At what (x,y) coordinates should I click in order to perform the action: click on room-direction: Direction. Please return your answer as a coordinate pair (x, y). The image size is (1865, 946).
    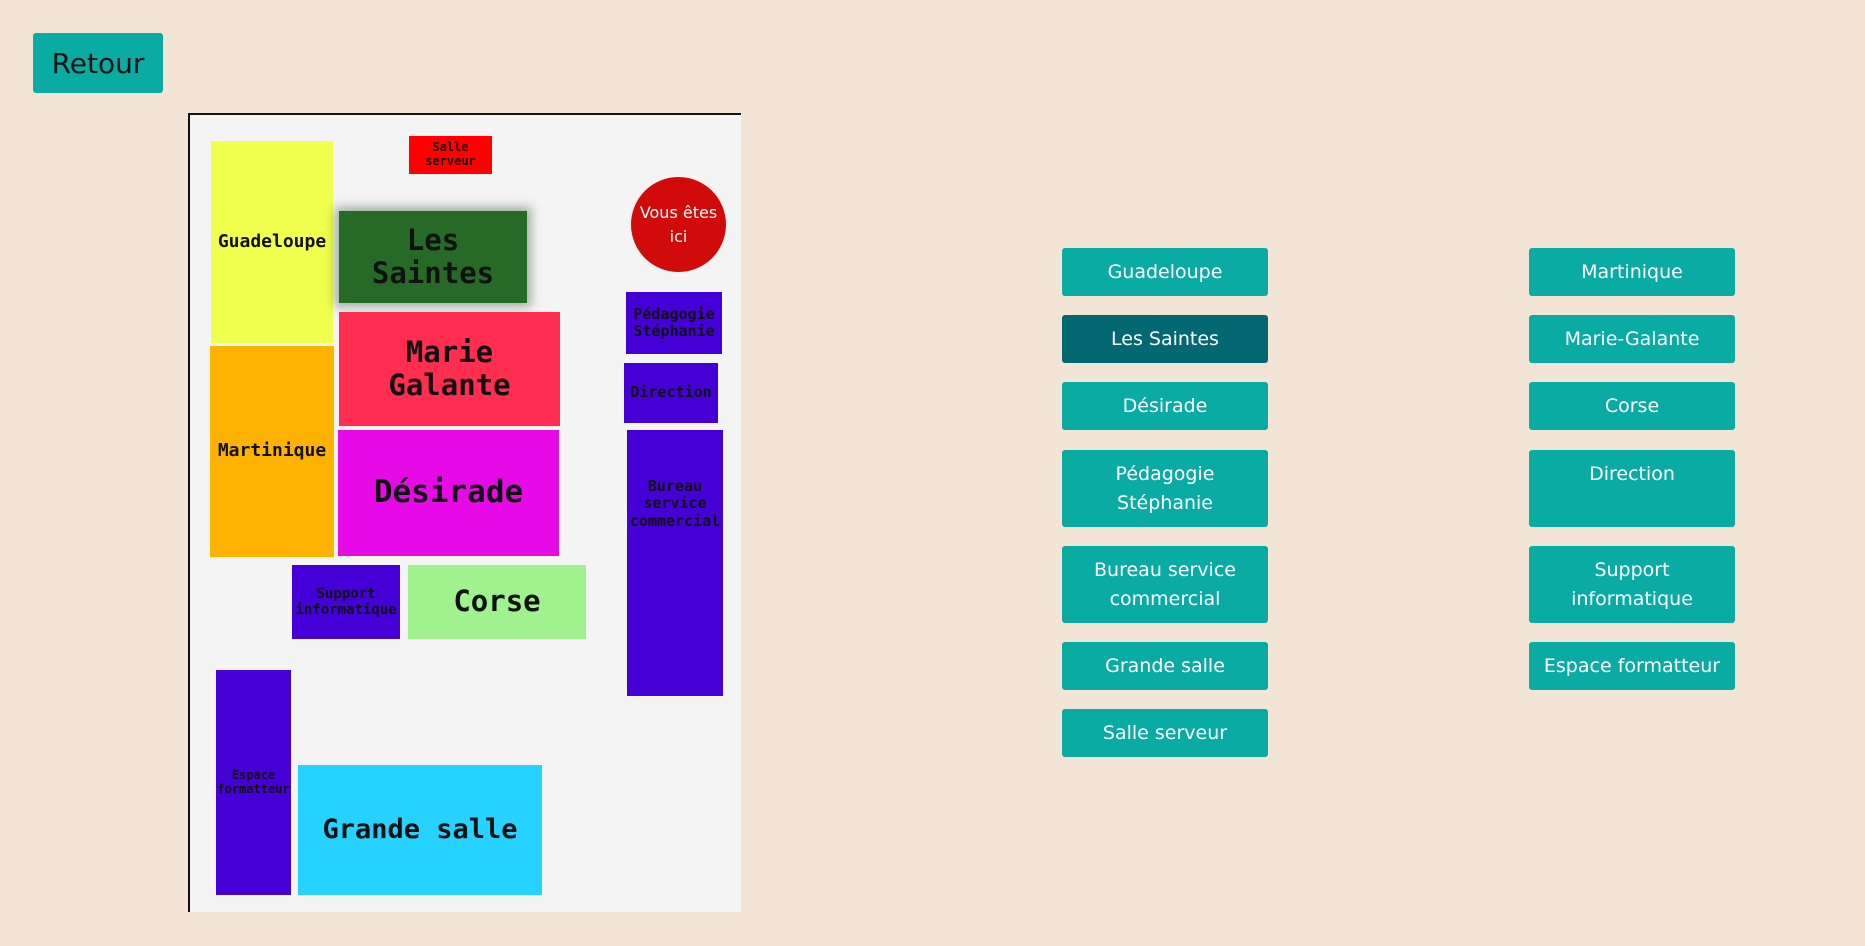
    Looking at the image, I should click on (671, 393).